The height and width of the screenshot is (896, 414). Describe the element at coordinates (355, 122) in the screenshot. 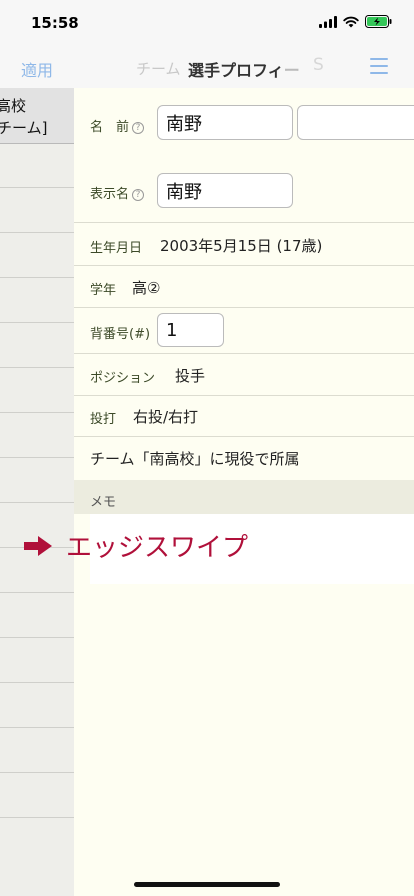

I see `name-input-secondary` at that location.